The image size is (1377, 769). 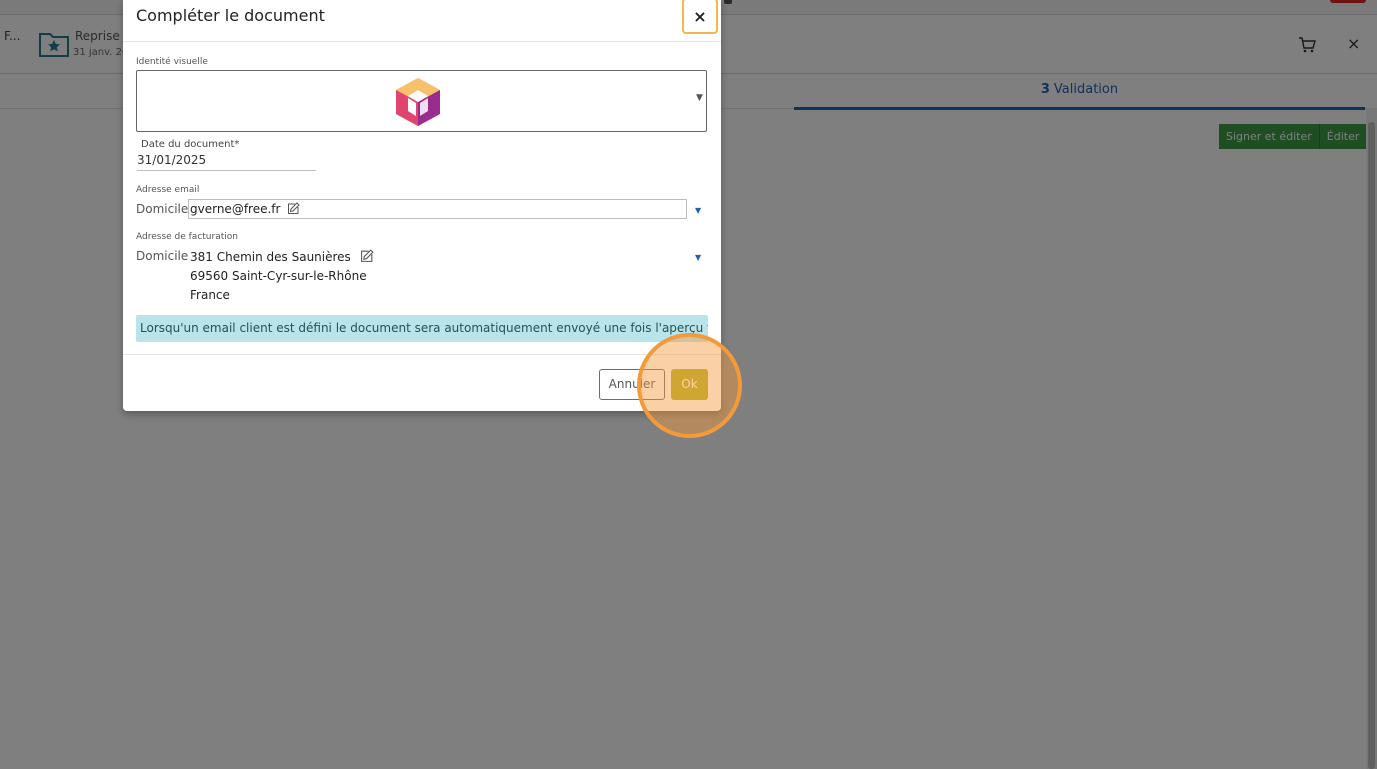 I want to click on document-date-field: 31/01/2025, so click(x=226, y=162).